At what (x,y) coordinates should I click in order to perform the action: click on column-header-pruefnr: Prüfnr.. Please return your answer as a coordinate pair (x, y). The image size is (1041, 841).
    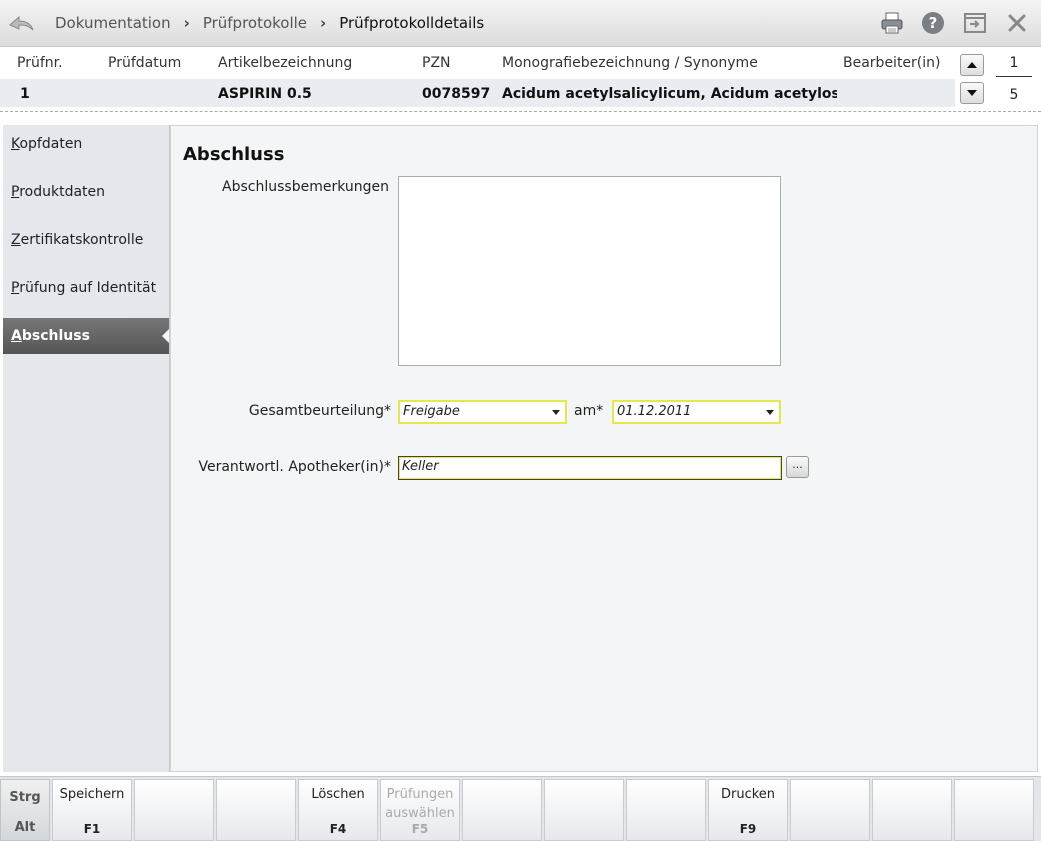
    Looking at the image, I should click on (40, 63).